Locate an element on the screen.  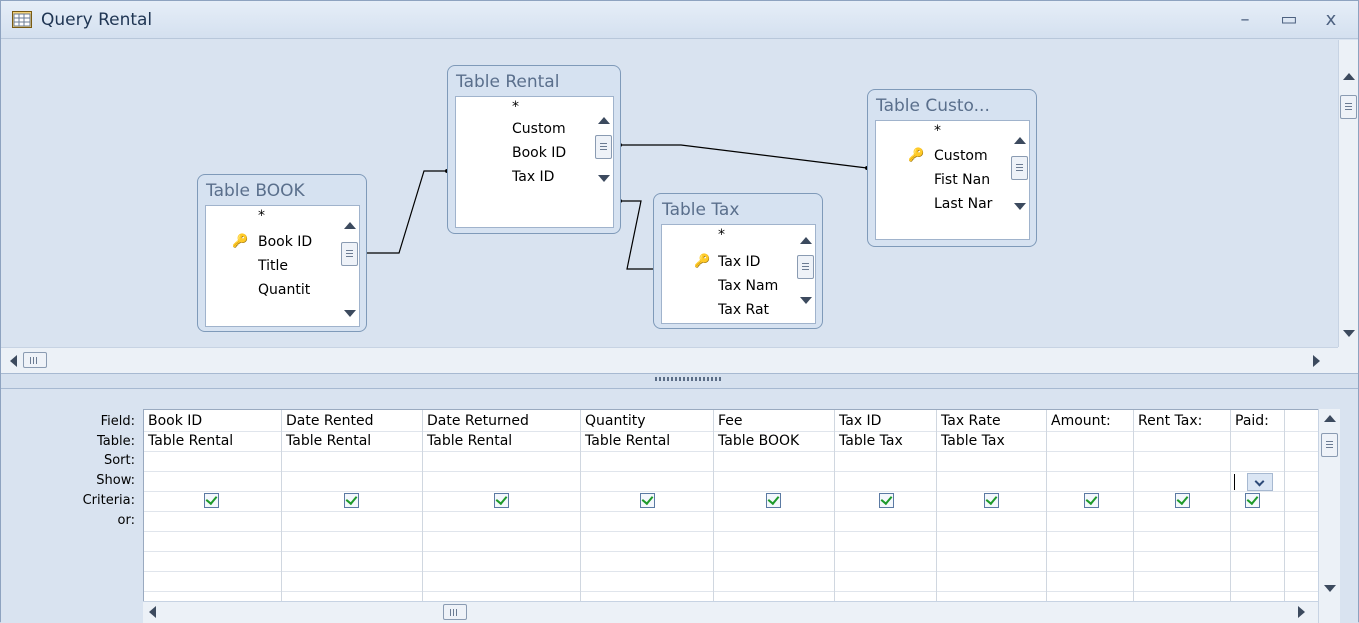
grid-field-cell: Amount: is located at coordinates (1090, 421).